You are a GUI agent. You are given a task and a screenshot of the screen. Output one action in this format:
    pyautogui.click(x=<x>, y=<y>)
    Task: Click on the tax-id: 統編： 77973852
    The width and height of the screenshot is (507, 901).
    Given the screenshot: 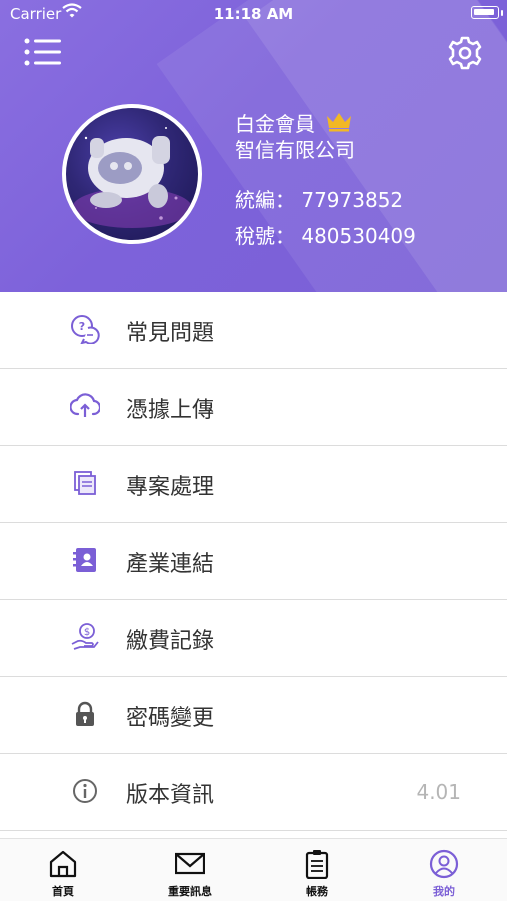 What is the action you would take?
    pyautogui.click(x=319, y=200)
    